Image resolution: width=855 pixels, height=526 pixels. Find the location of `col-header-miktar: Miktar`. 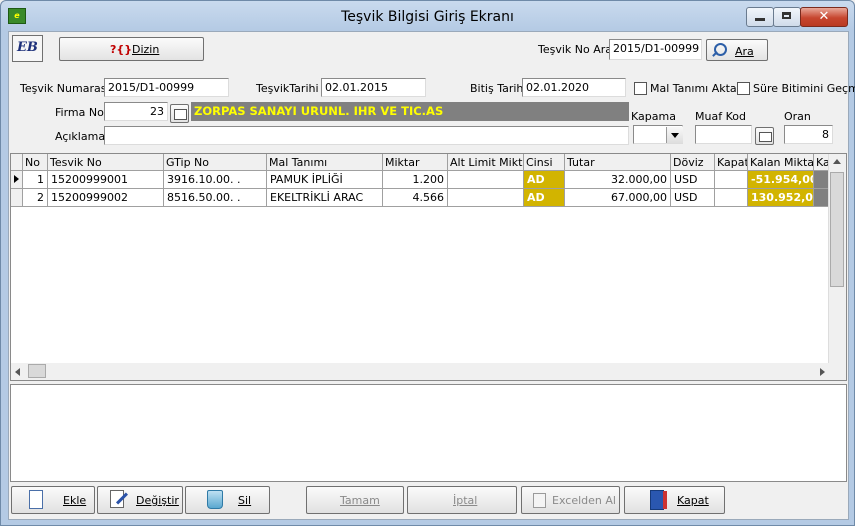

col-header-miktar: Miktar is located at coordinates (415, 162).